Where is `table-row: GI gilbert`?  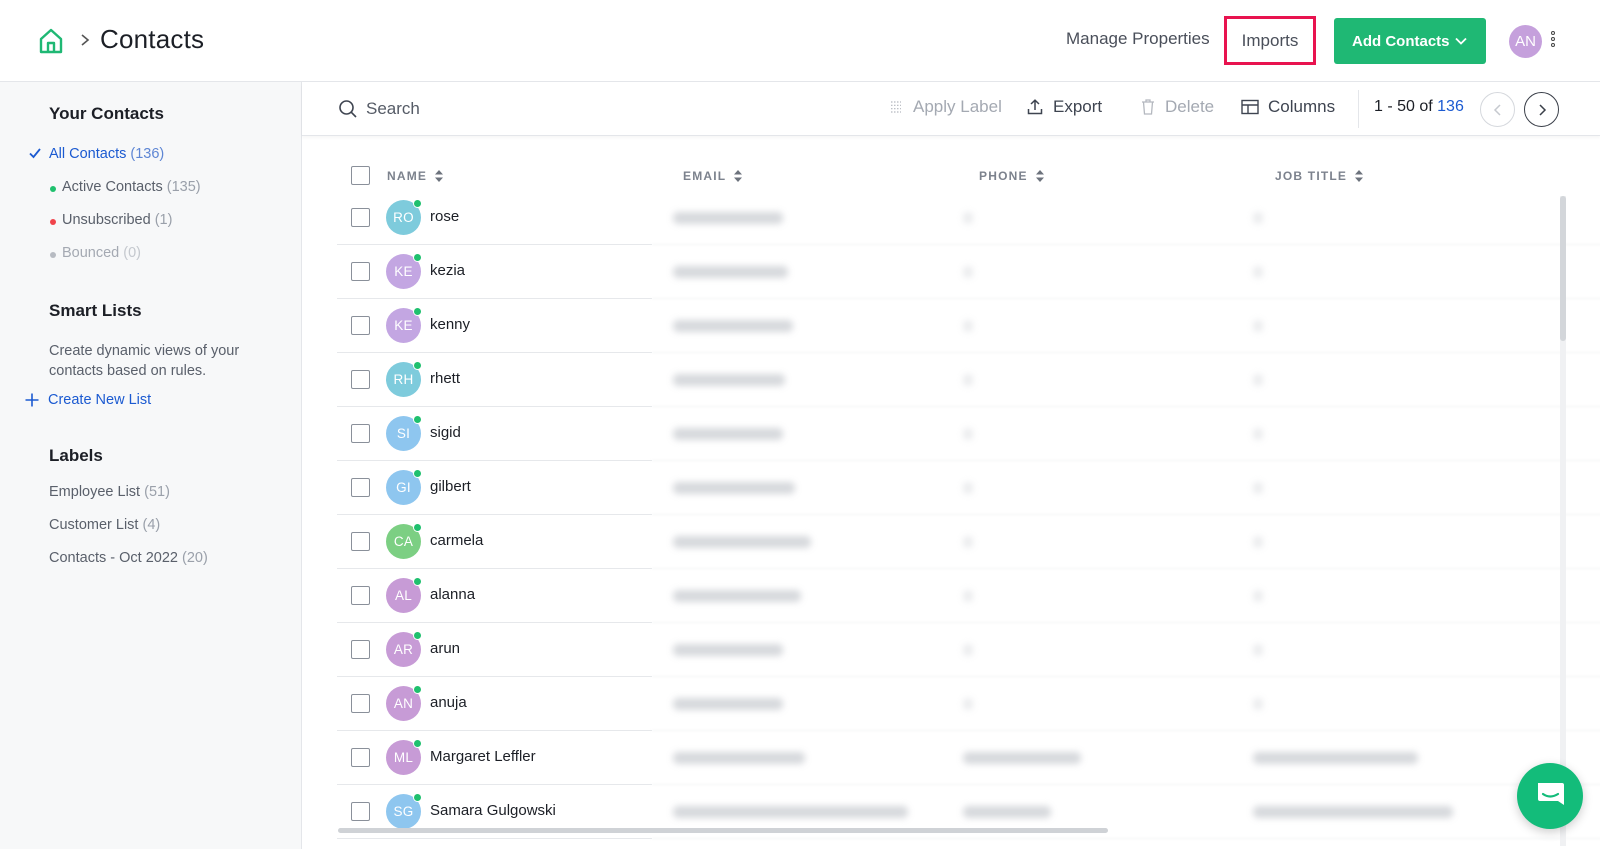
table-row: GI gilbert is located at coordinates (968, 488).